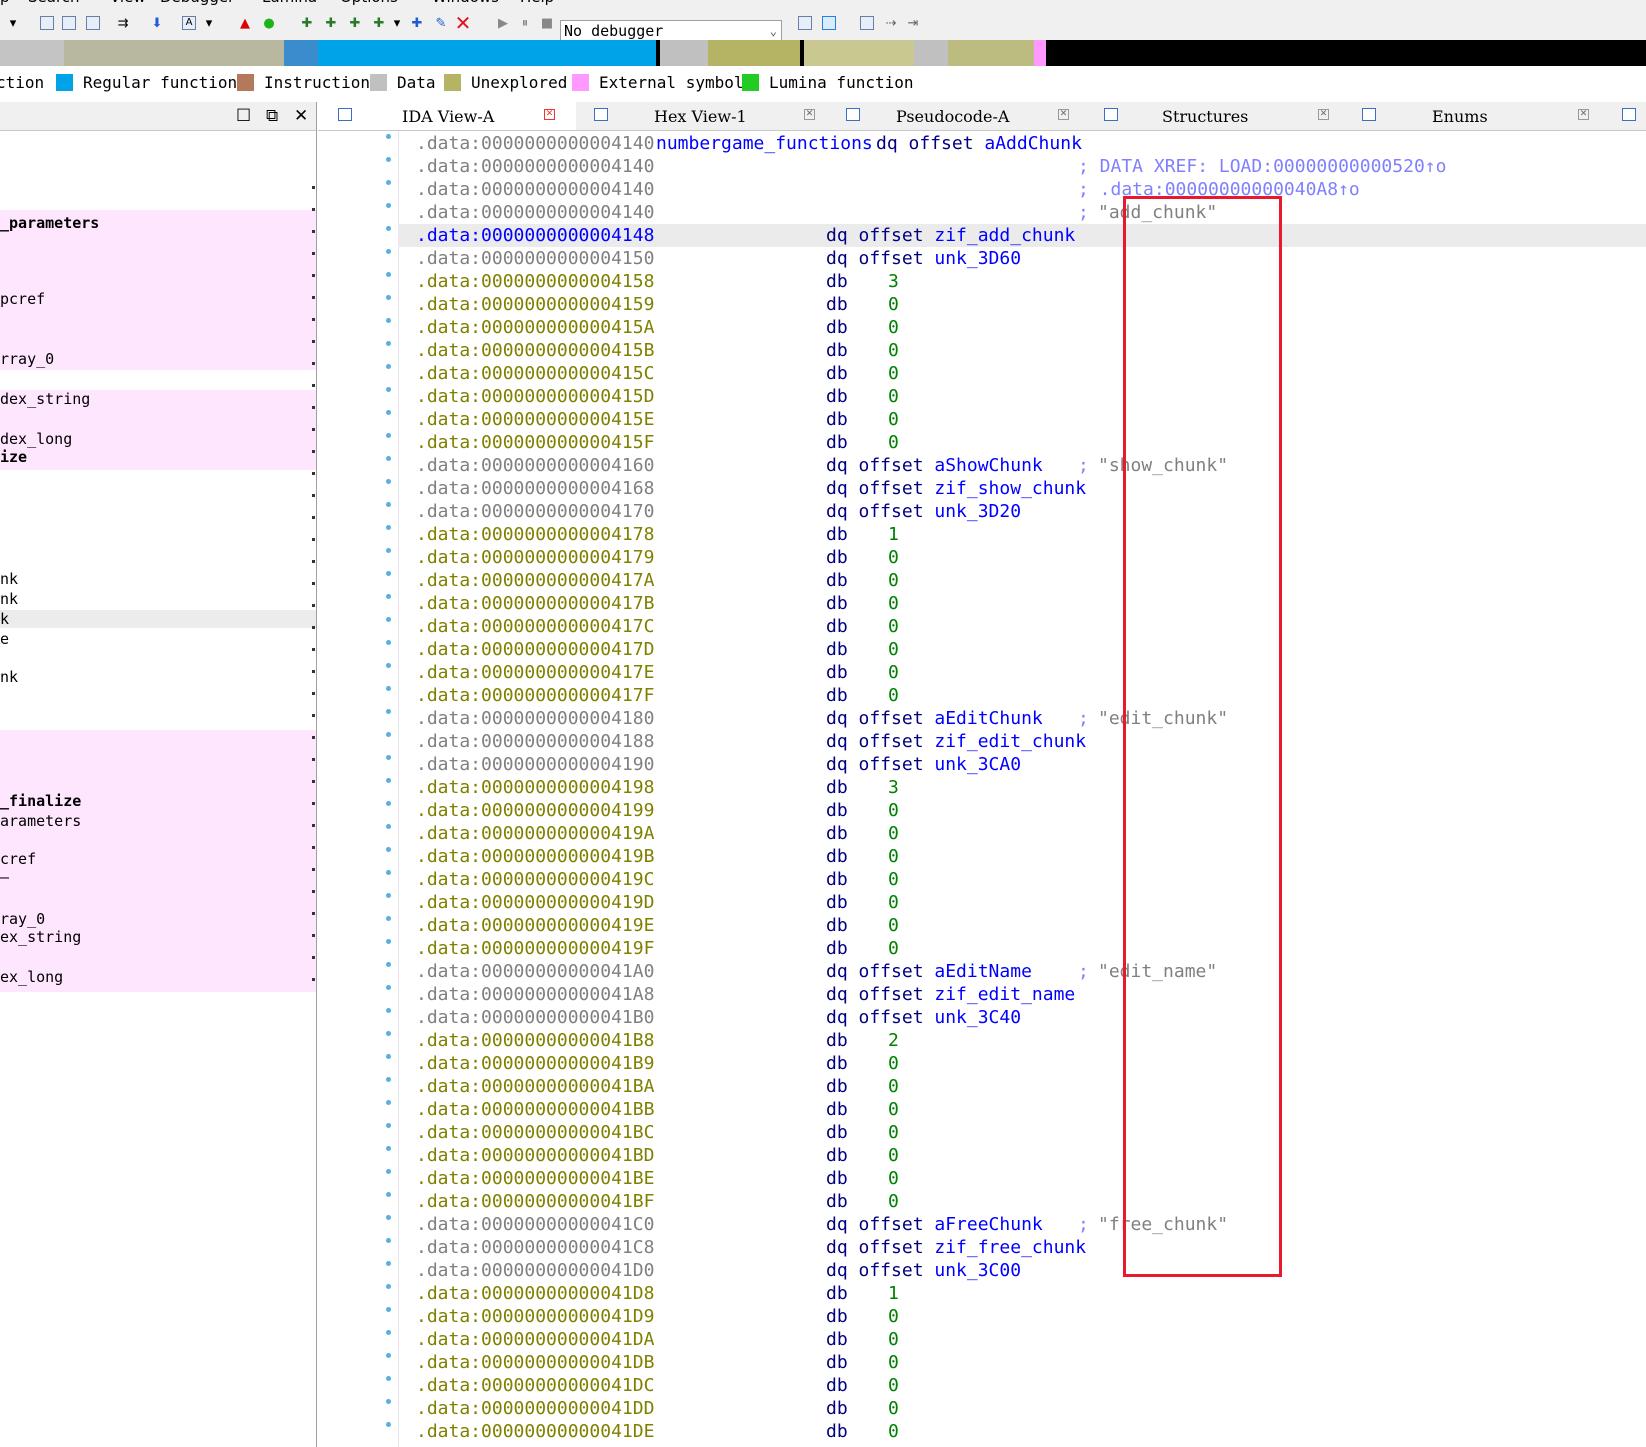 This screenshot has width=1646, height=1447. What do you see at coordinates (1022, 281) in the screenshot?
I see `listing-row: .data:0000000000004158 db 3` at bounding box center [1022, 281].